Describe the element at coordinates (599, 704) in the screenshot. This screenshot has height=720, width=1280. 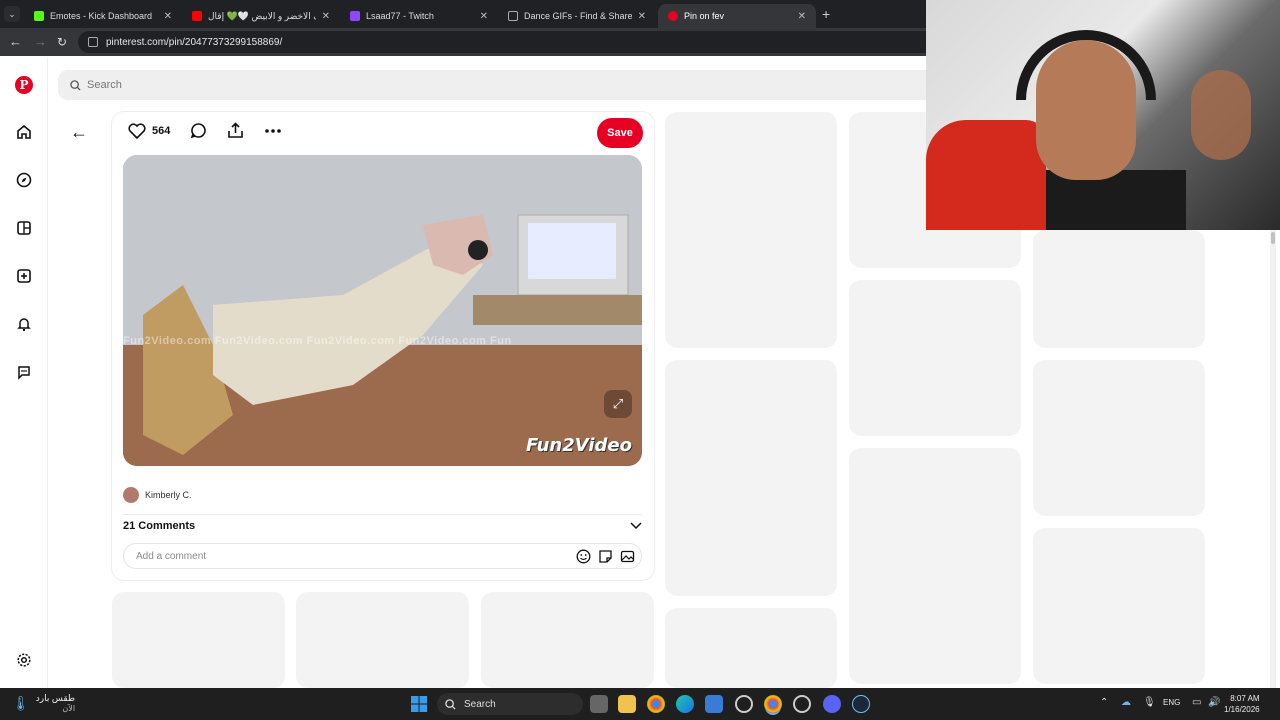
I see `task-view-icon` at that location.